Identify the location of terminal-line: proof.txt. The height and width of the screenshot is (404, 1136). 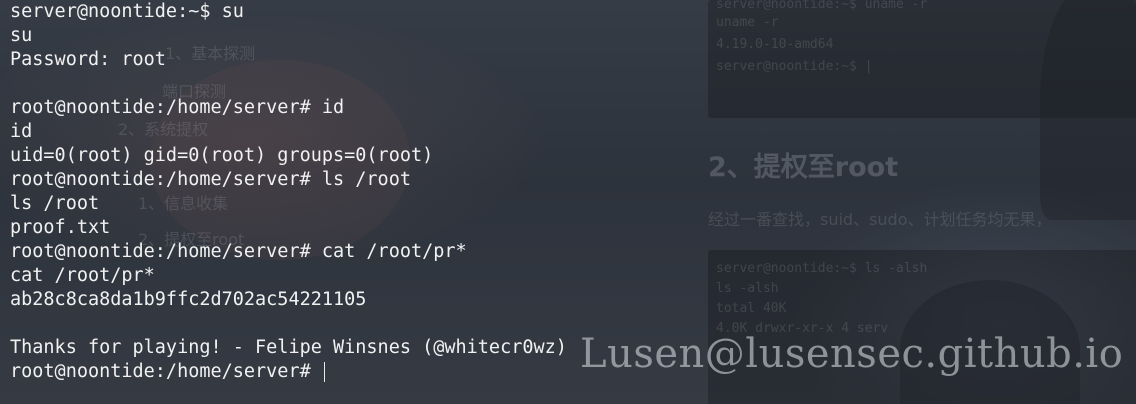
(60, 227).